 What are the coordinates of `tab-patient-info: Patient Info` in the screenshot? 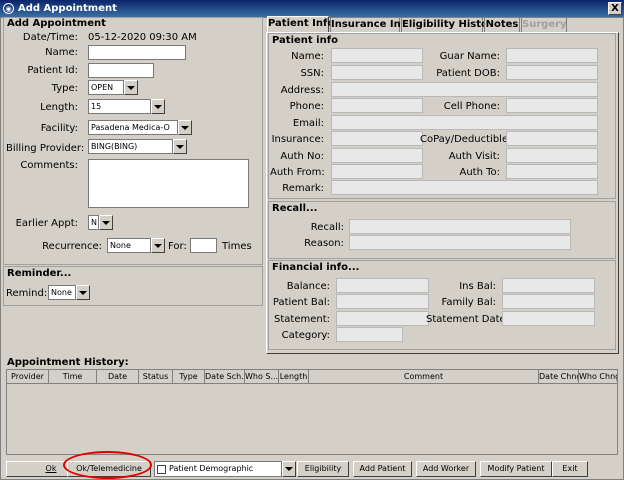 It's located at (300, 24).